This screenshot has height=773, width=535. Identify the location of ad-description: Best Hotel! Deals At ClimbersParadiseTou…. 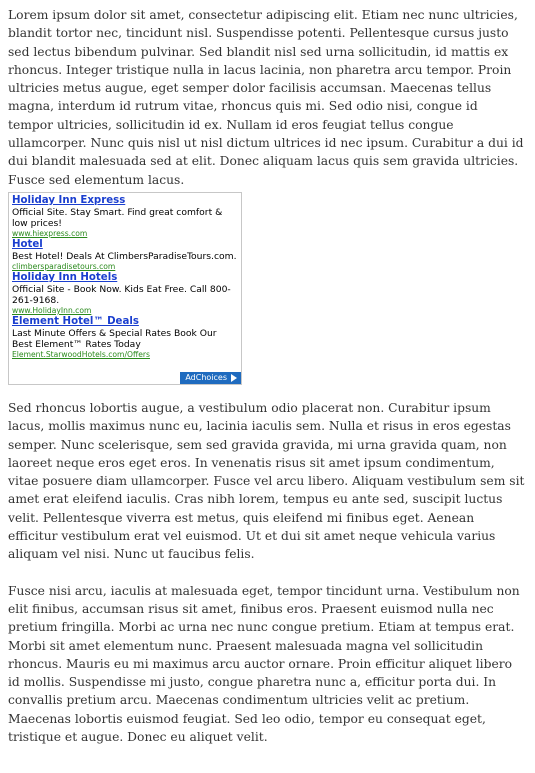
(124, 256).